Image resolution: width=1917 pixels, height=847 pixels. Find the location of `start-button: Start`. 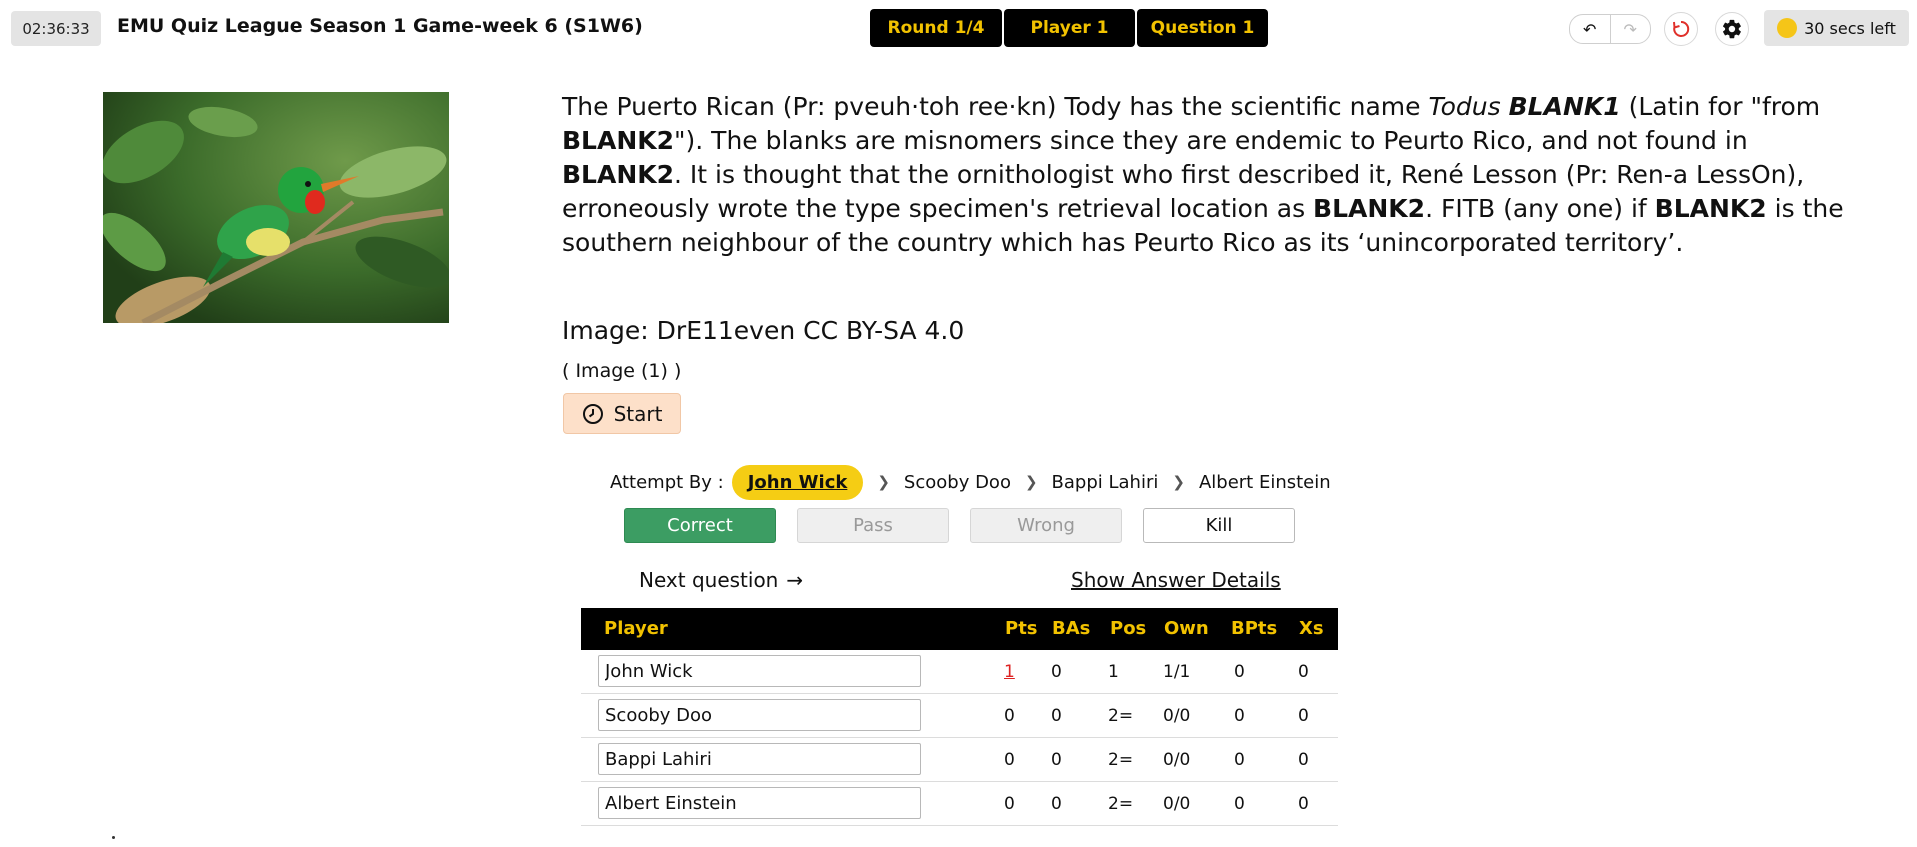

start-button: Start is located at coordinates (622, 413).